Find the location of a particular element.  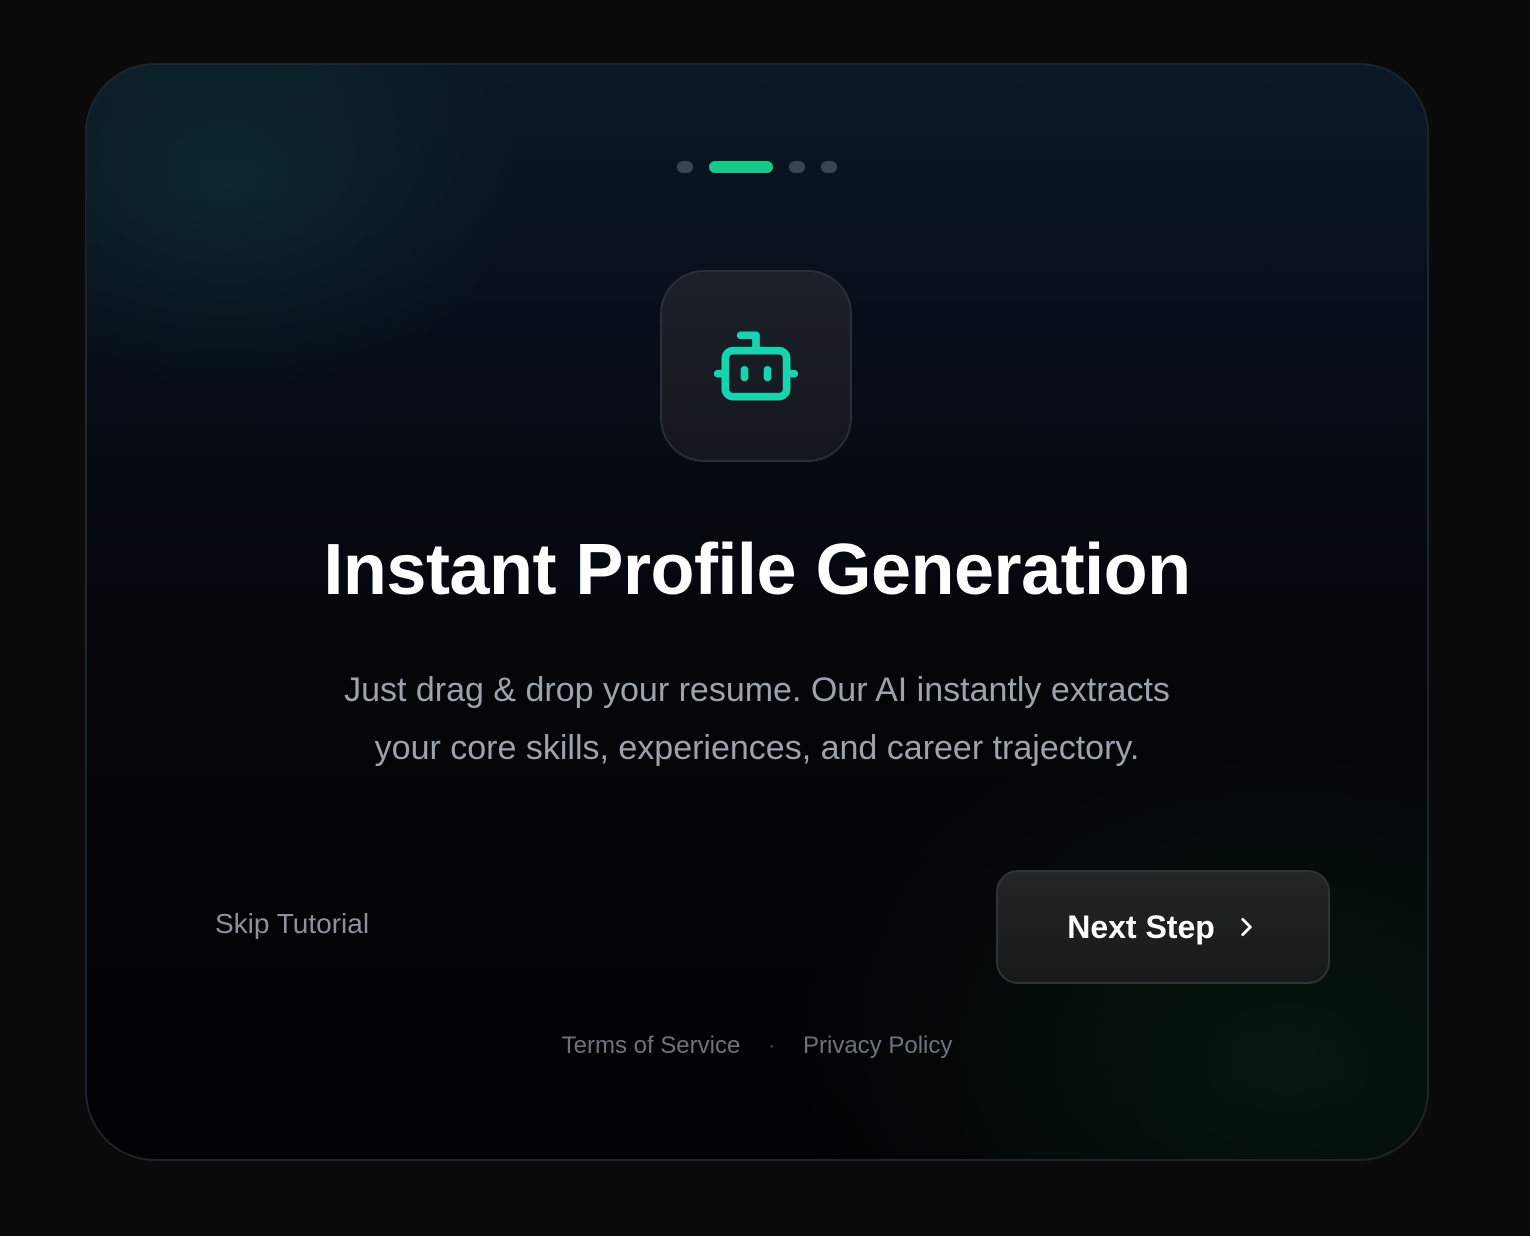

robot-icon is located at coordinates (756, 366).